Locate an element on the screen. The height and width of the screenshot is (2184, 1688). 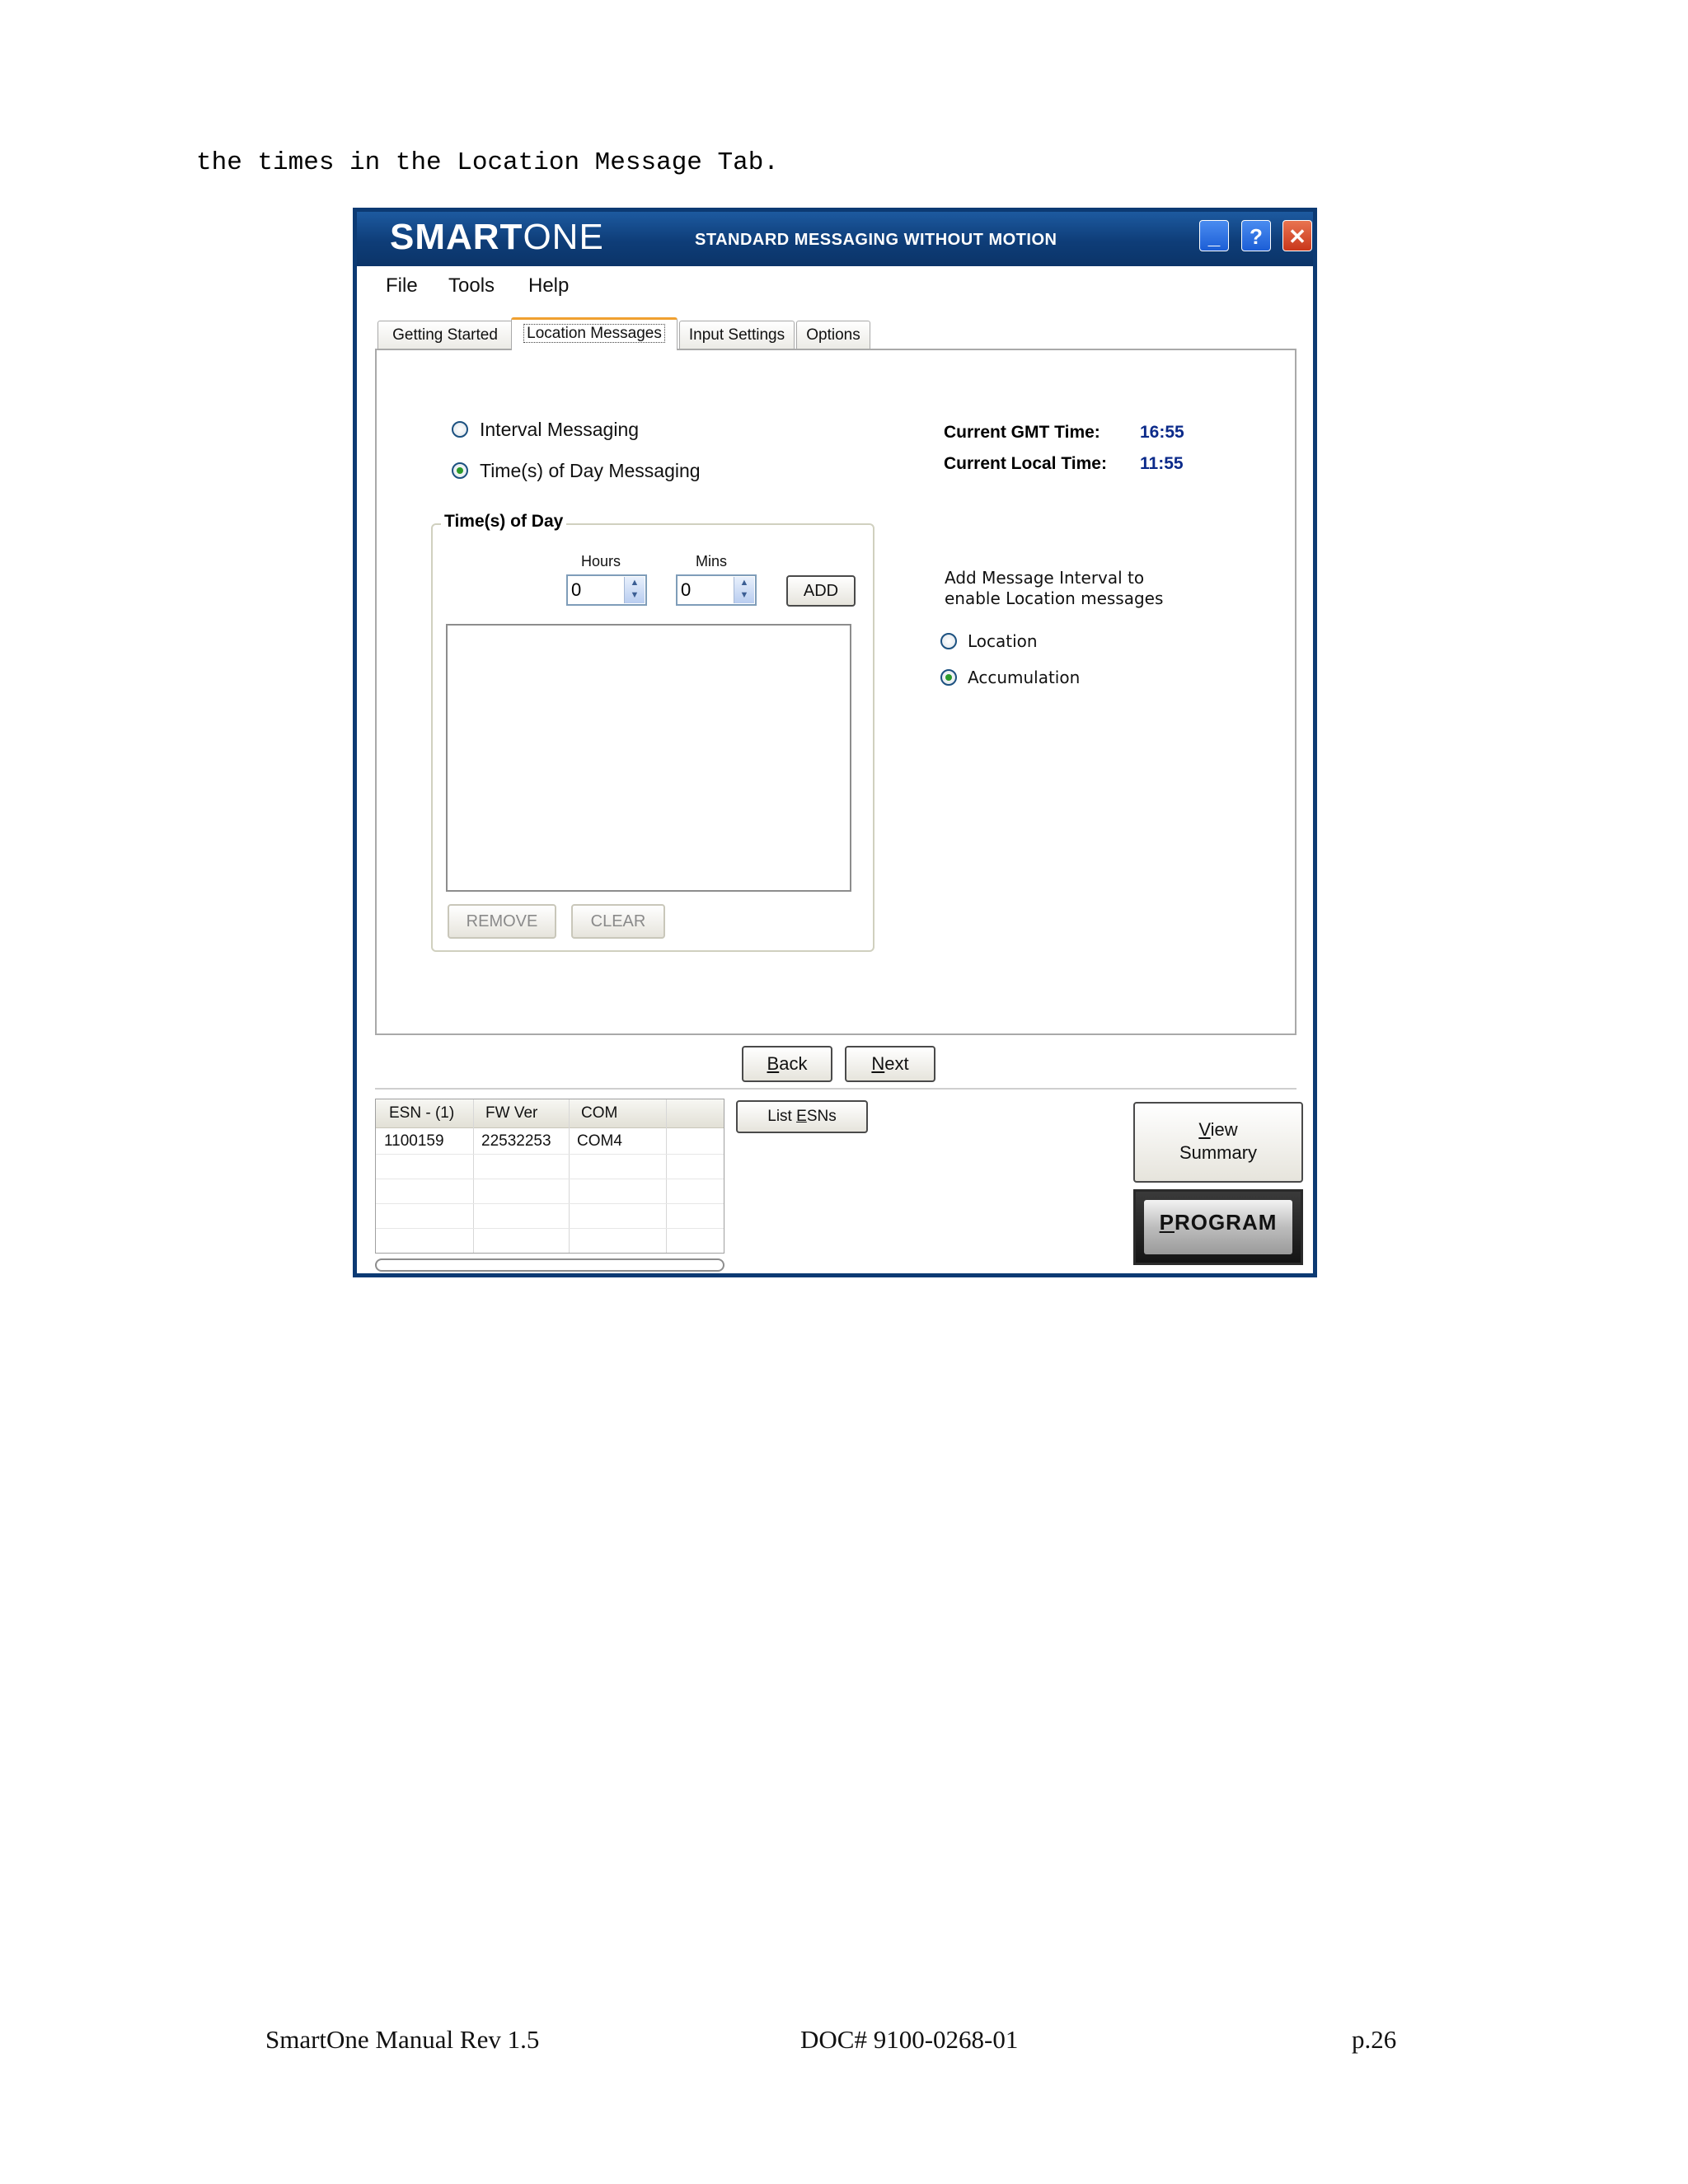
help-button: ? is located at coordinates (1256, 235).